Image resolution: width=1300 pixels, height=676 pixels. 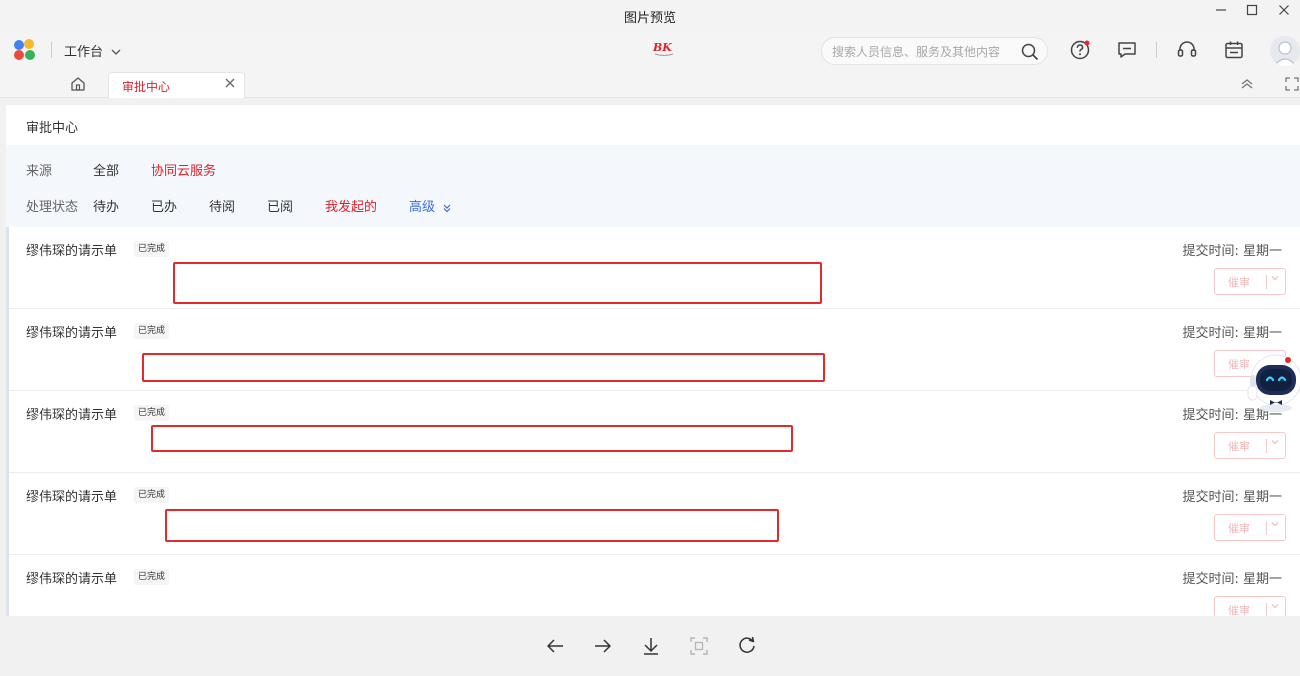 I want to click on advanced-filter-toggle: 高级, so click(x=430, y=205).